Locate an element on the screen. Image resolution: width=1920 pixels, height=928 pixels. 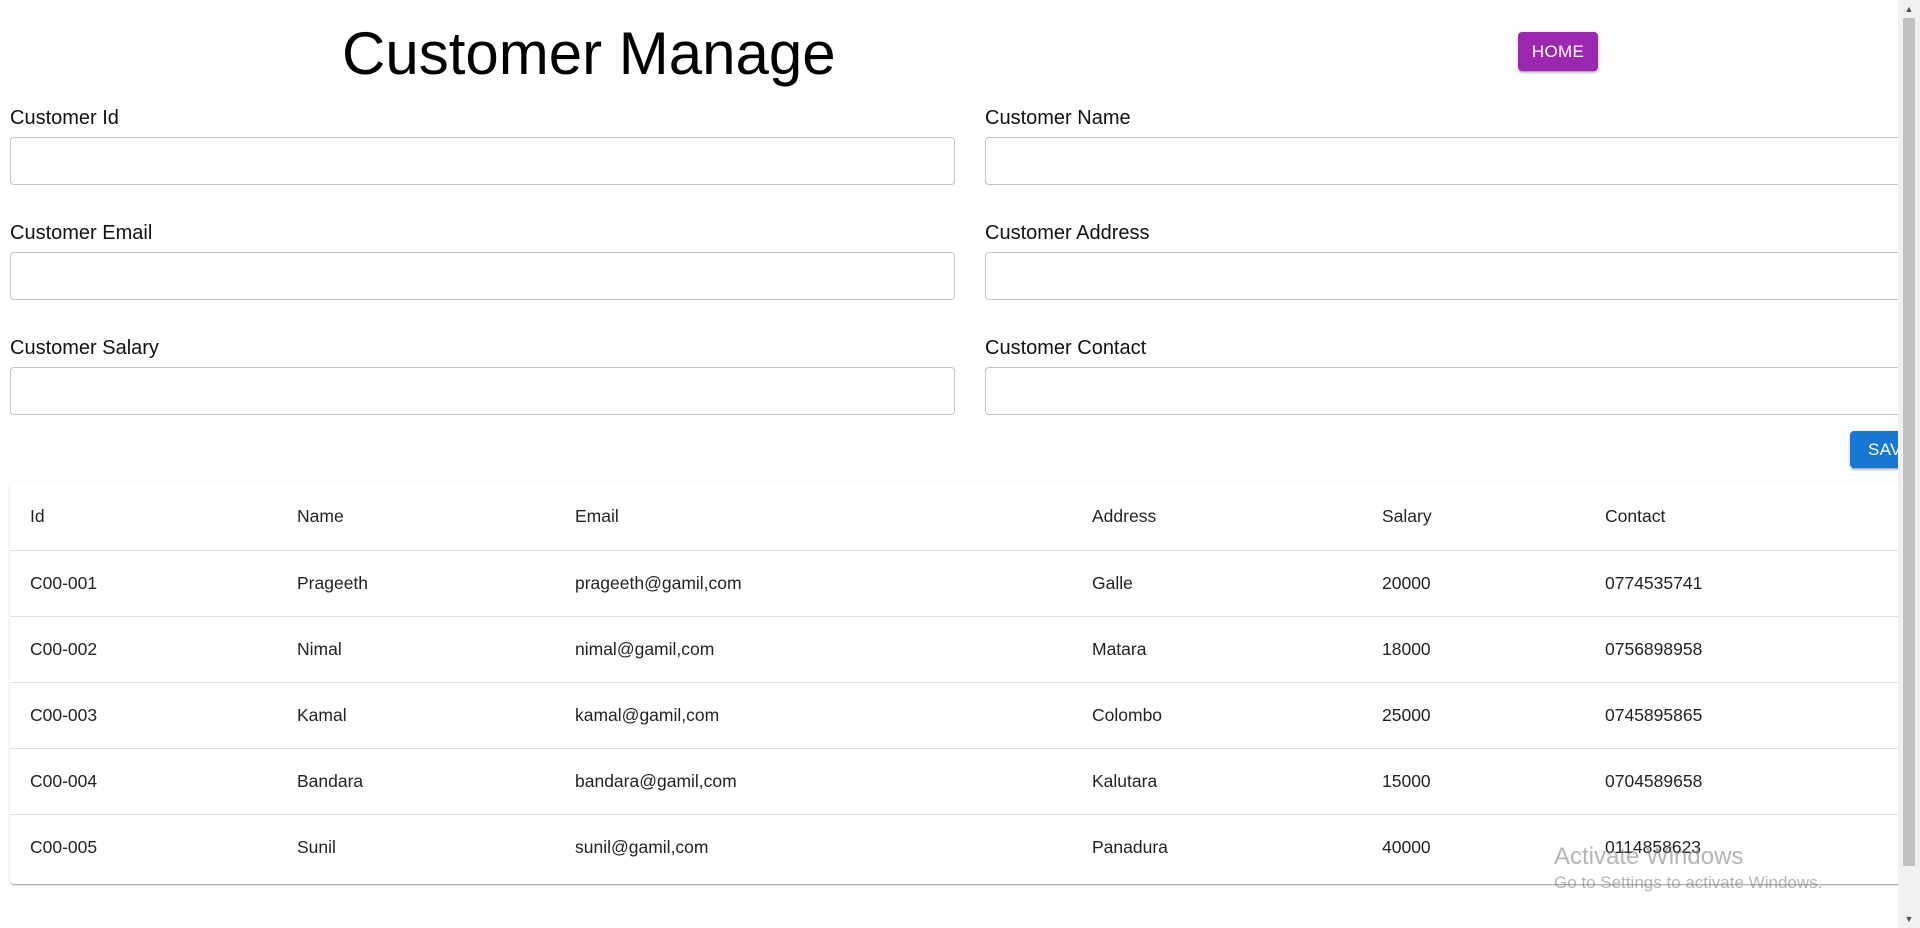
cell-email: bandara@gamil,com is located at coordinates (813, 781).